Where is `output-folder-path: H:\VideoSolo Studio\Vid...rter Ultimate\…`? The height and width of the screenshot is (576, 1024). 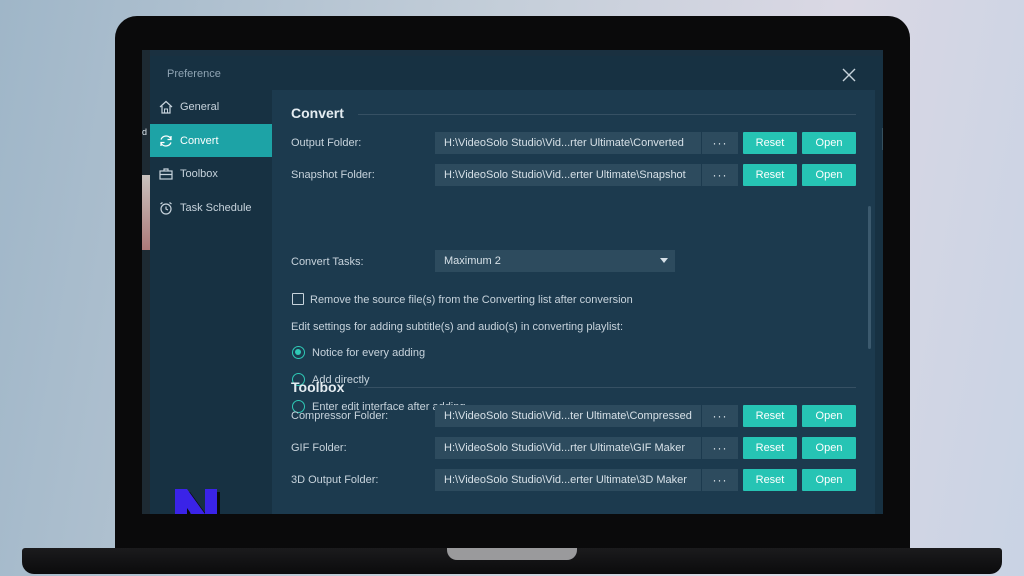
output-folder-path: H:\VideoSolo Studio\Vid...rter Ultimate\… is located at coordinates (568, 143).